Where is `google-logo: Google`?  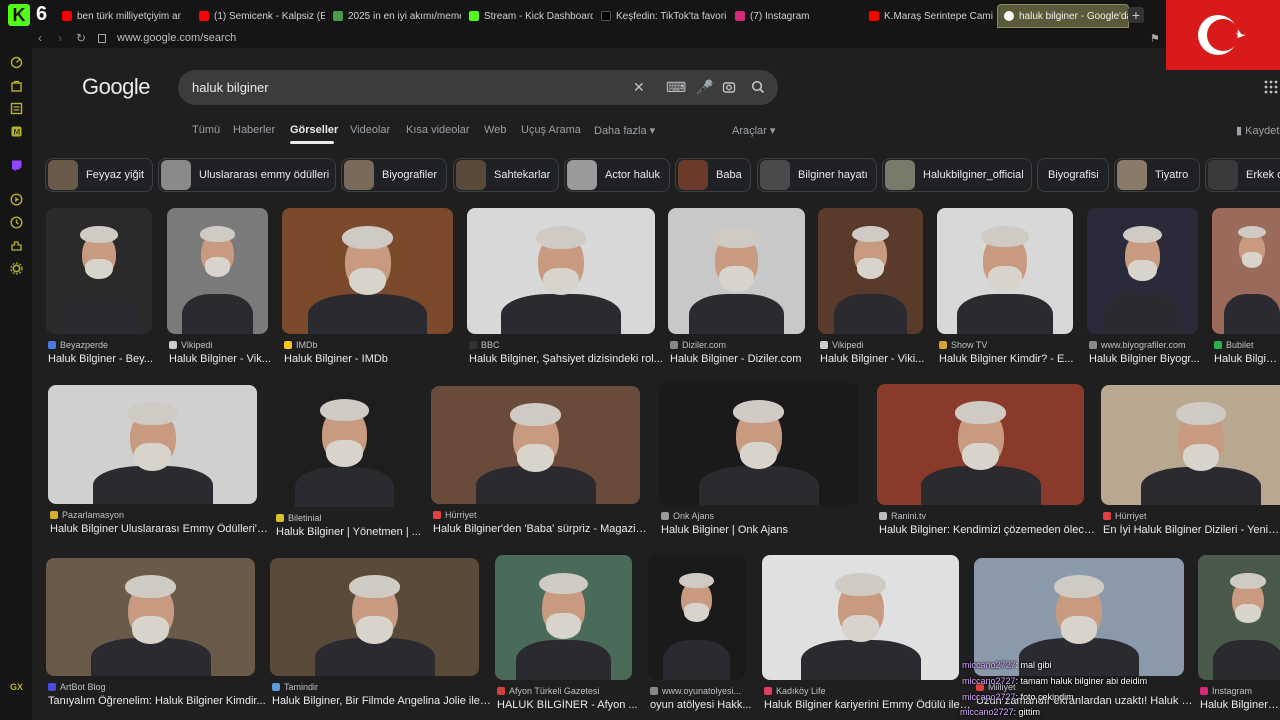 google-logo: Google is located at coordinates (116, 87).